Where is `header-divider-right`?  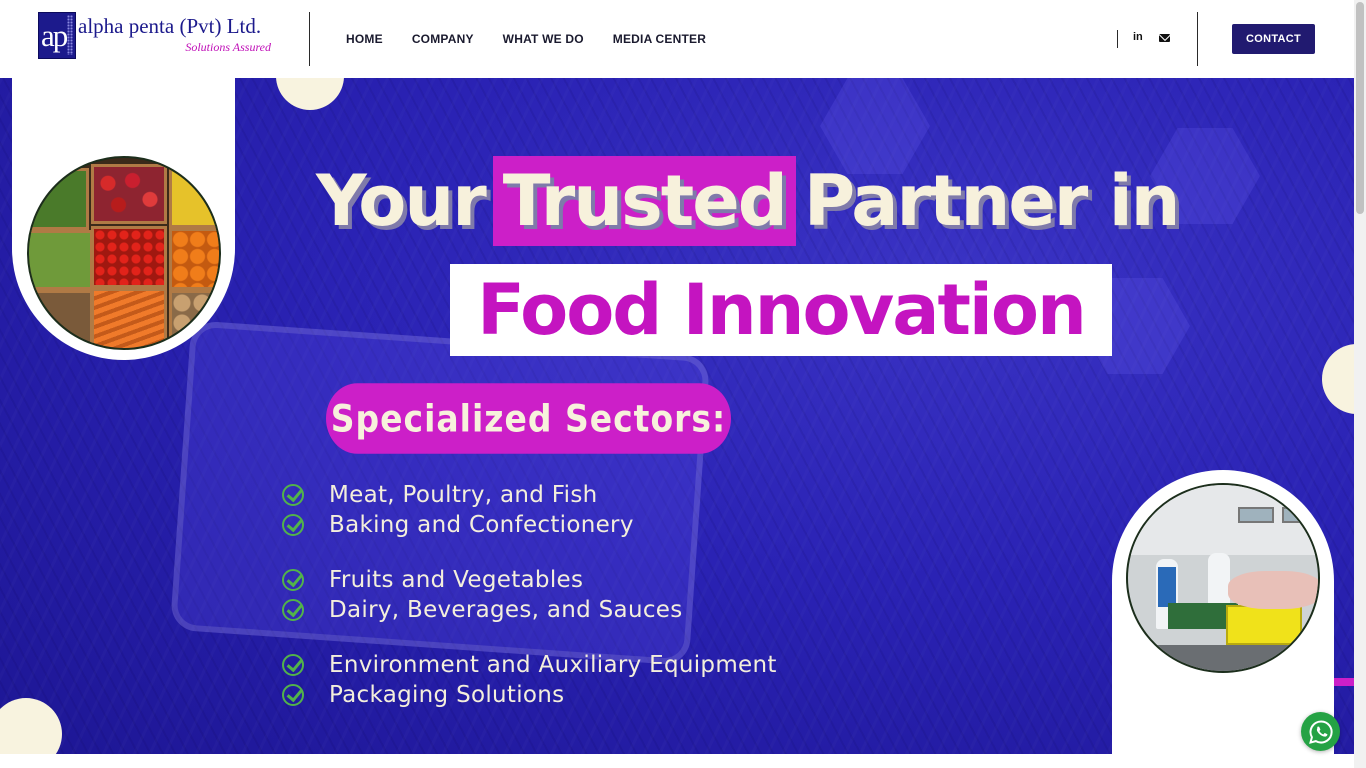
header-divider-right is located at coordinates (1197, 39).